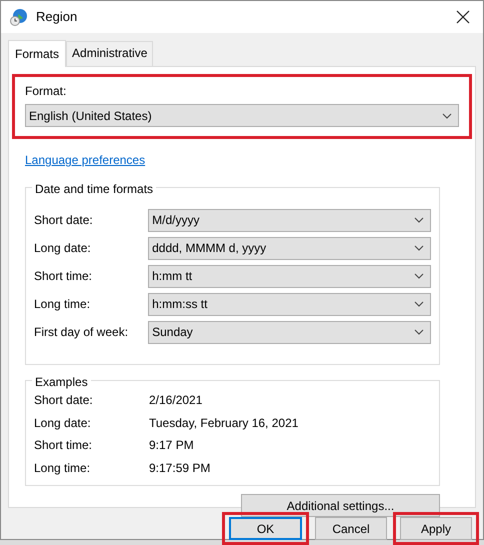  What do you see at coordinates (289, 248) in the screenshot?
I see `format-dropdown: dddd, MMMM d, yyyy` at bounding box center [289, 248].